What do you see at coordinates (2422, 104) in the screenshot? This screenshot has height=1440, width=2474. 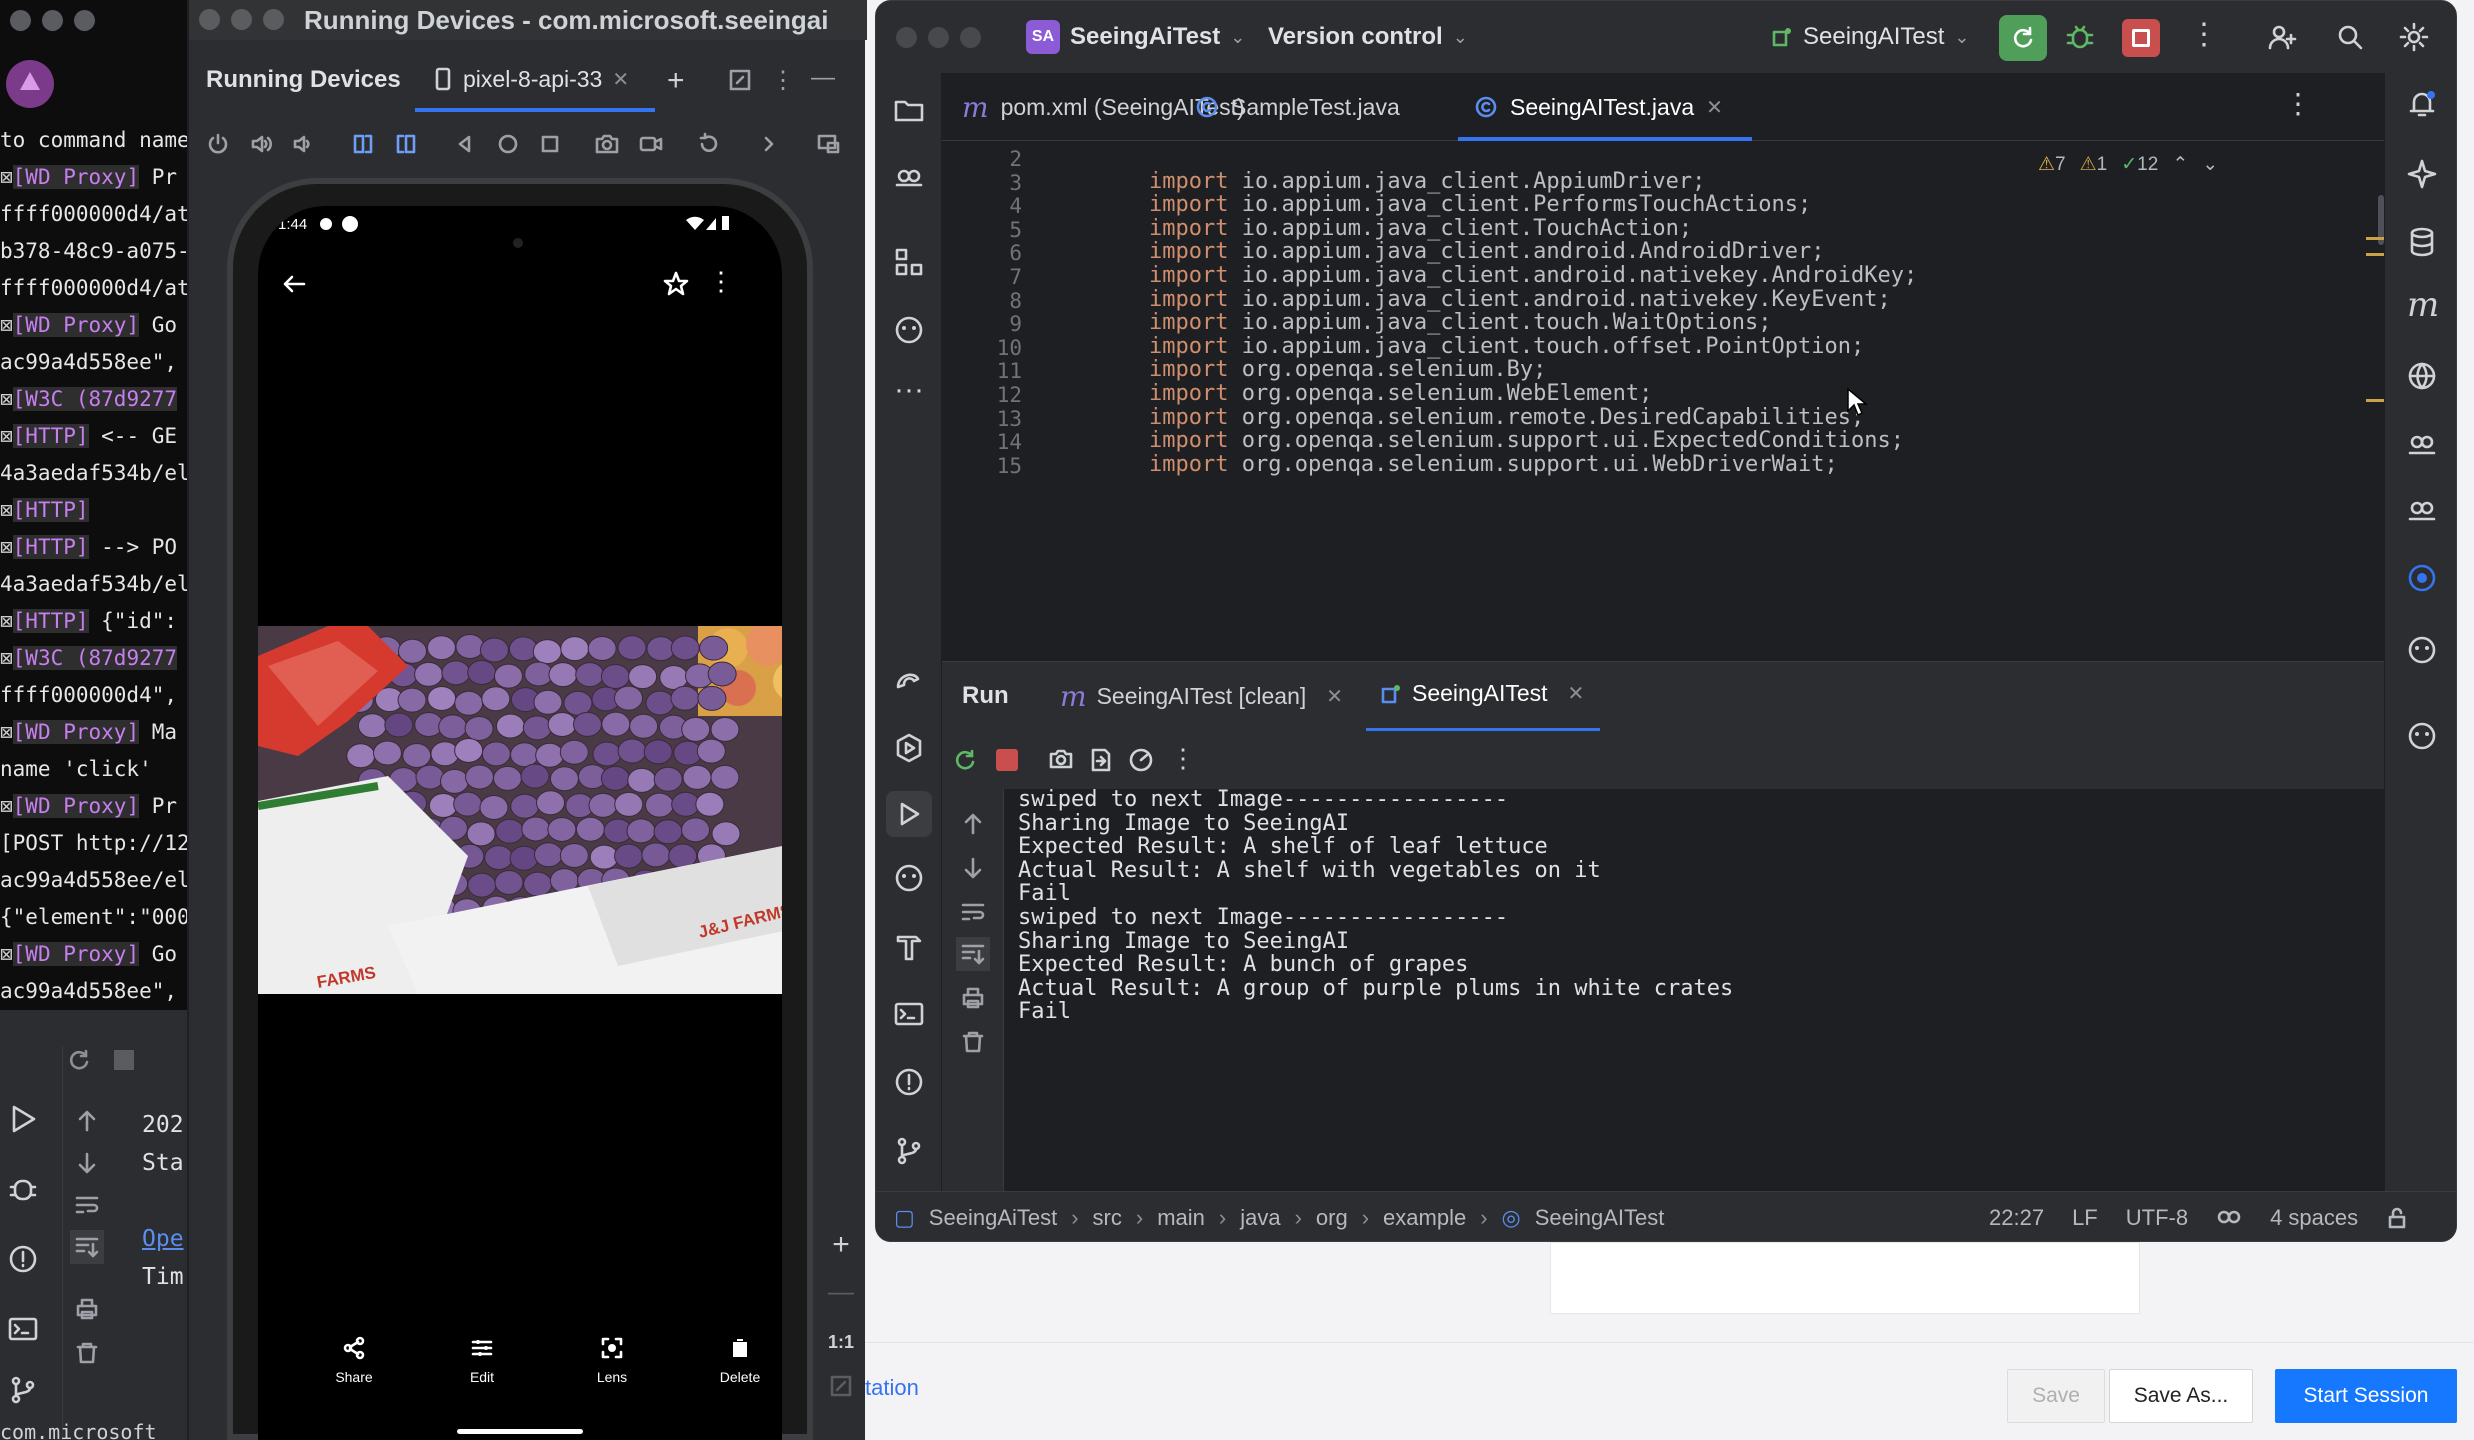 I see `notifications-bell-icon` at bounding box center [2422, 104].